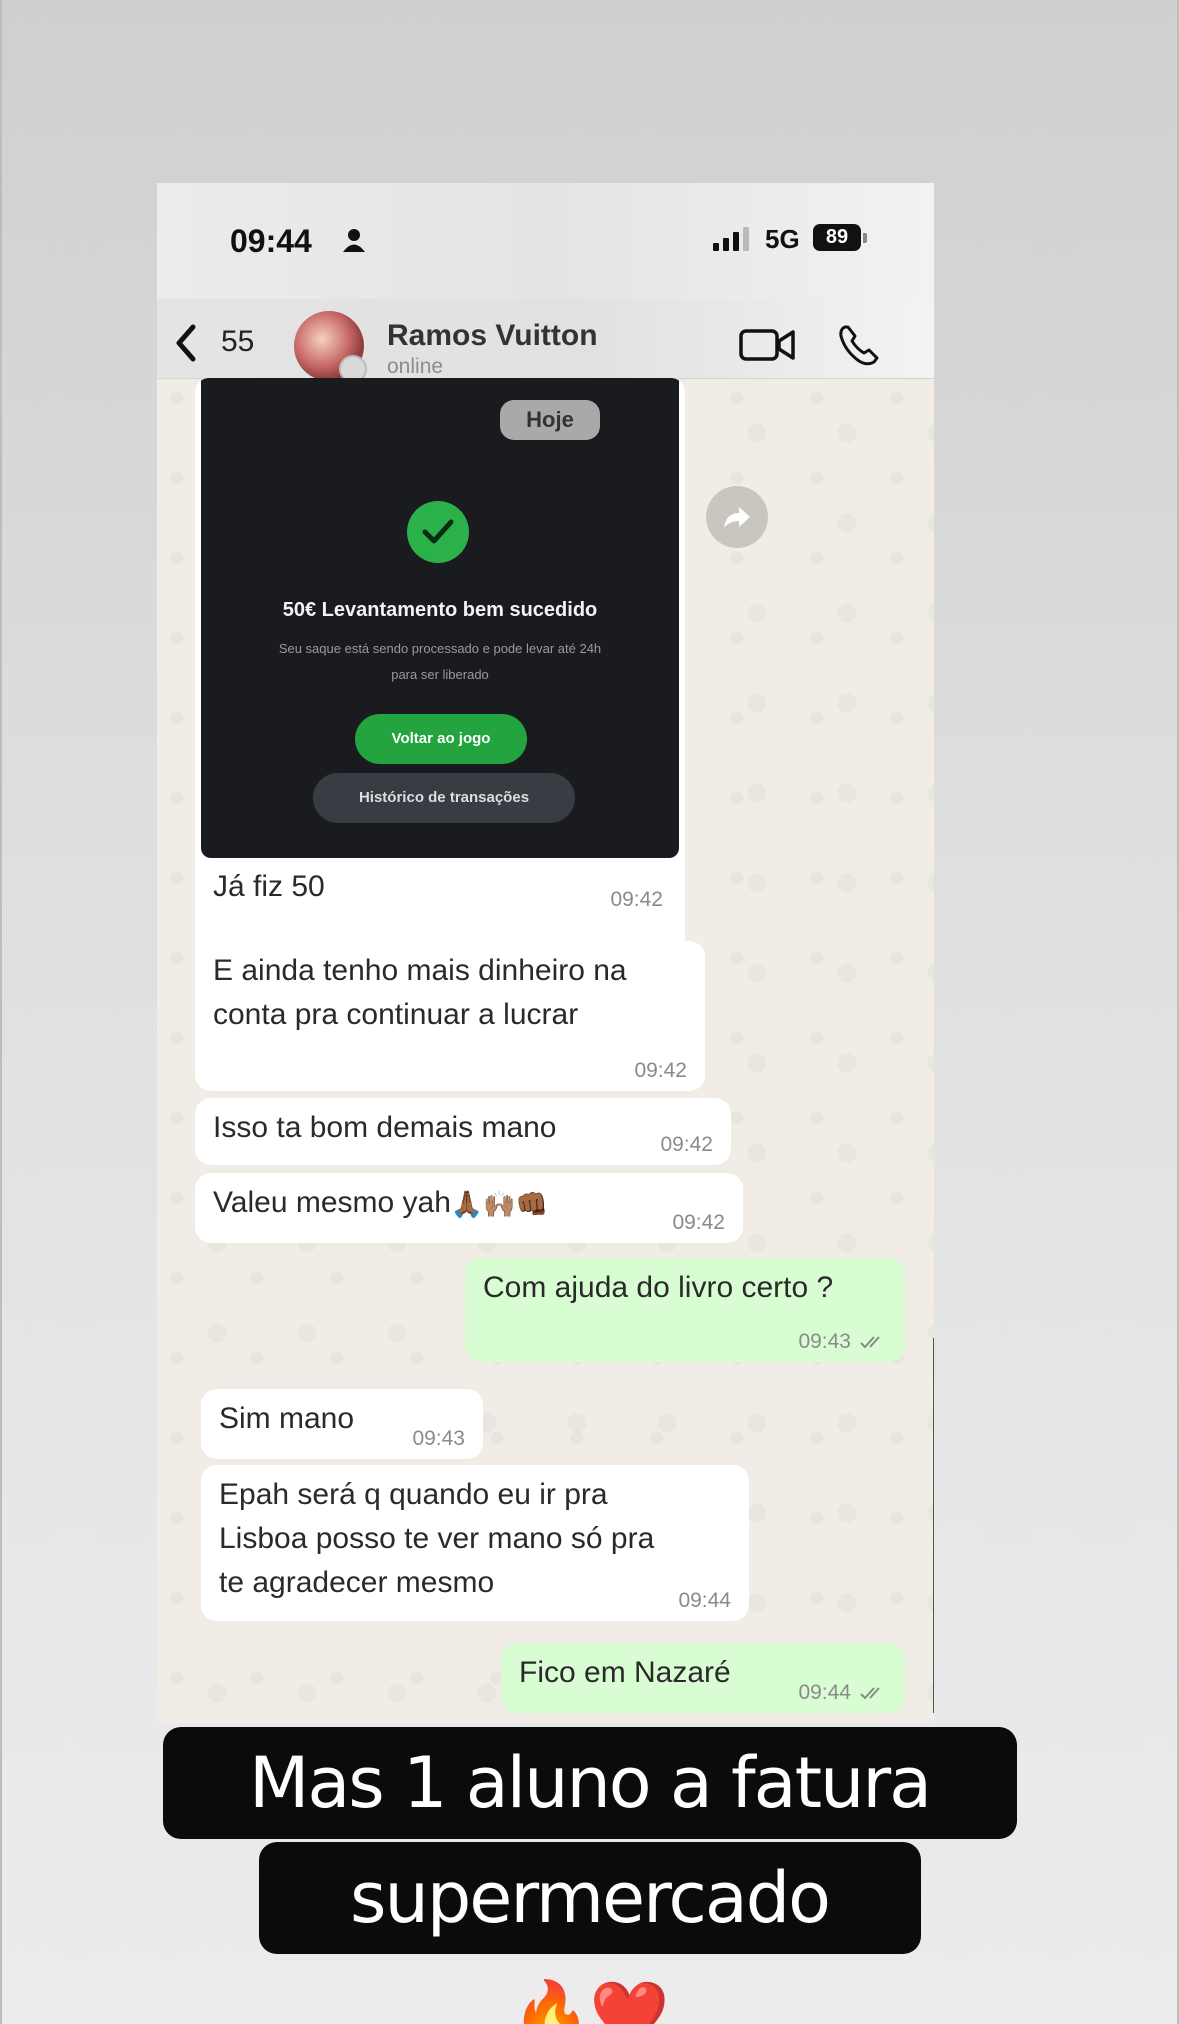 Image resolution: width=1179 pixels, height=2024 pixels. What do you see at coordinates (342, 1424) in the screenshot?
I see `message-bubble: Sim mano 09:43` at bounding box center [342, 1424].